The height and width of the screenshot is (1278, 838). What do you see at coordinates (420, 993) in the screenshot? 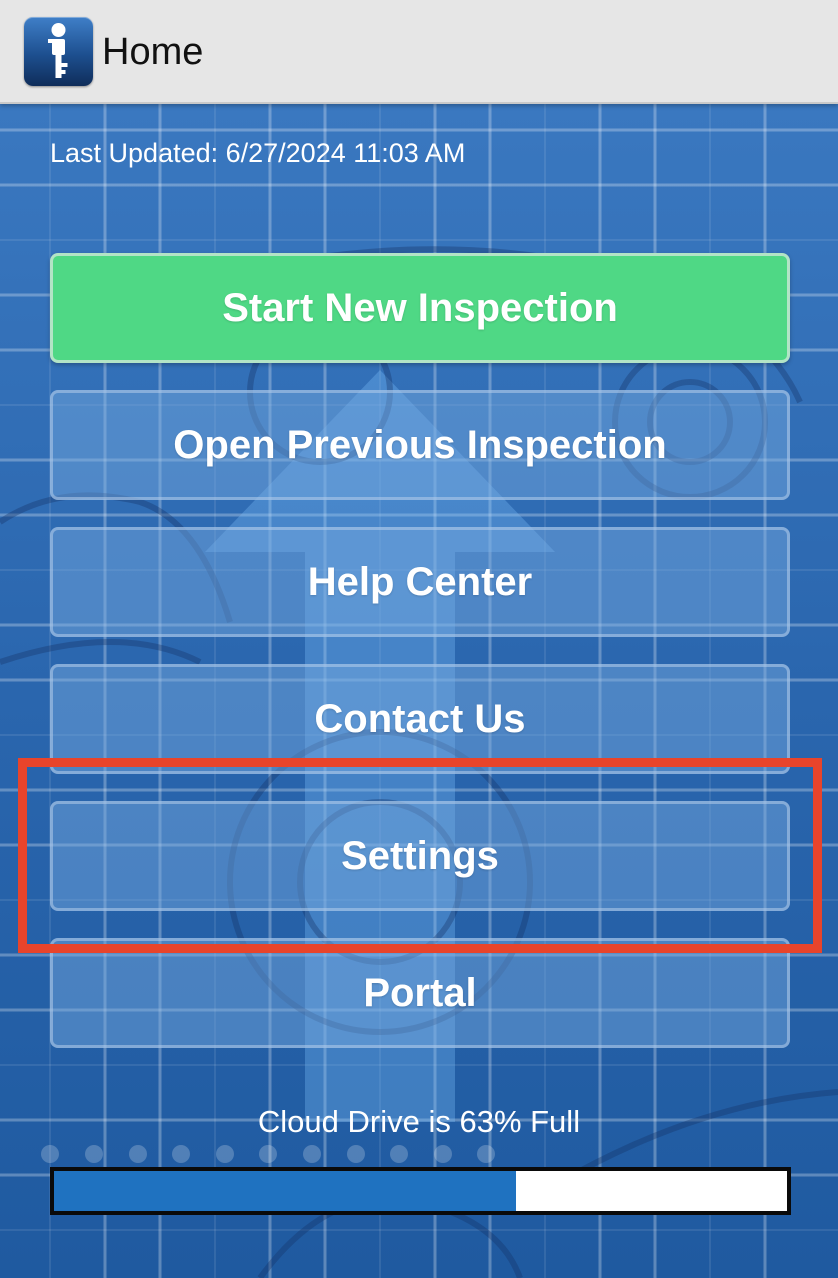
I see `portal-button: Portal` at bounding box center [420, 993].